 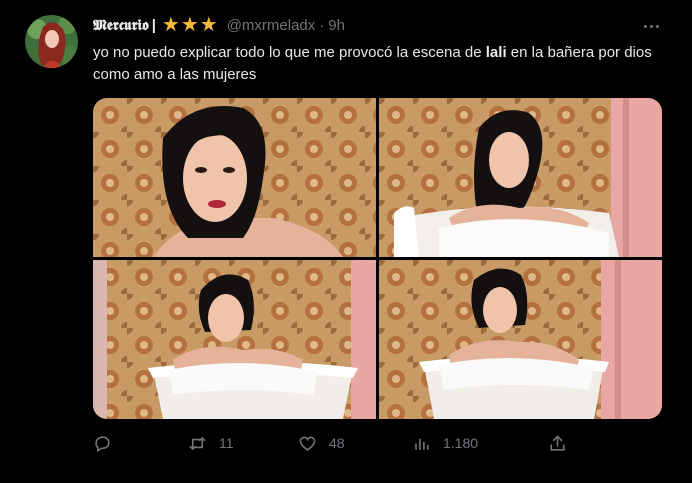 I want to click on tweet-header: 𝕸𝖊𝖗𝖈𝖚𝖗𝖎𝖔 | ★★★ @mxrmeladx · 9h, so click(x=219, y=25).